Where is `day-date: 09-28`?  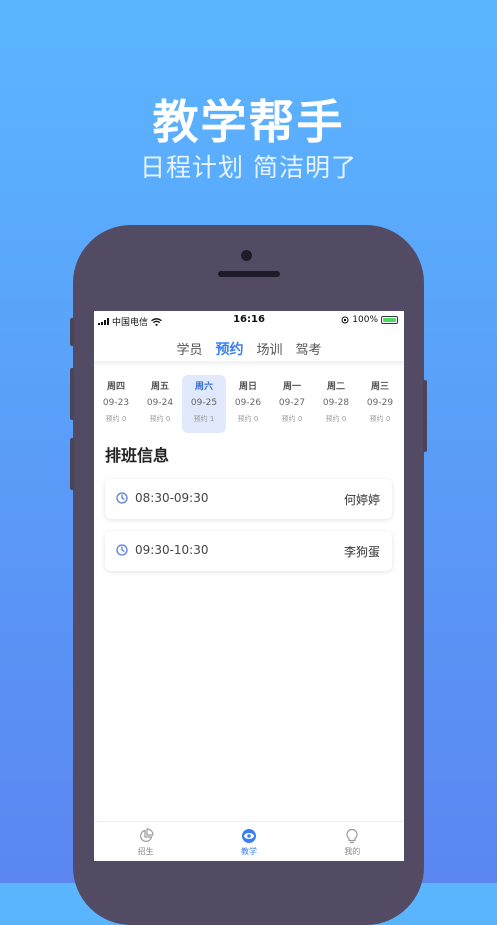
day-date: 09-28 is located at coordinates (336, 403).